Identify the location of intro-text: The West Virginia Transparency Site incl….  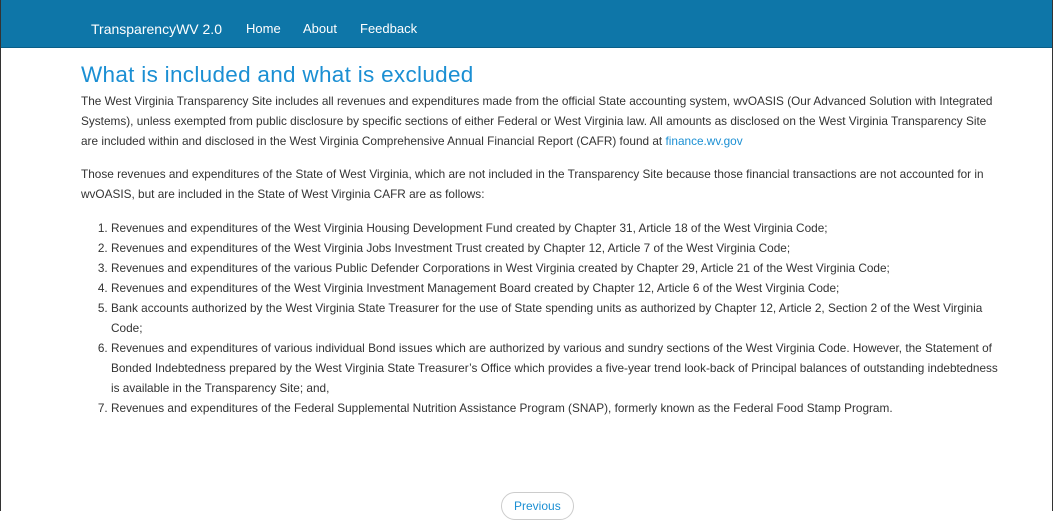
(537, 121).